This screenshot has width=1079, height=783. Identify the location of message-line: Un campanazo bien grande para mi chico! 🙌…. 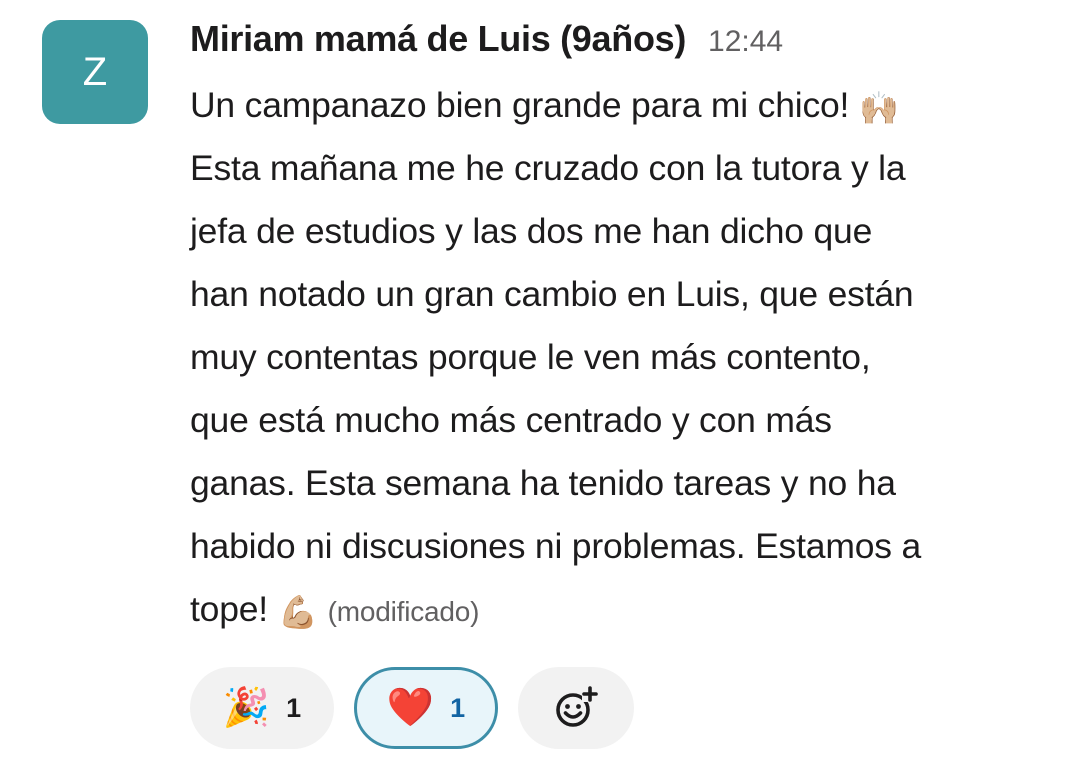
(544, 105).